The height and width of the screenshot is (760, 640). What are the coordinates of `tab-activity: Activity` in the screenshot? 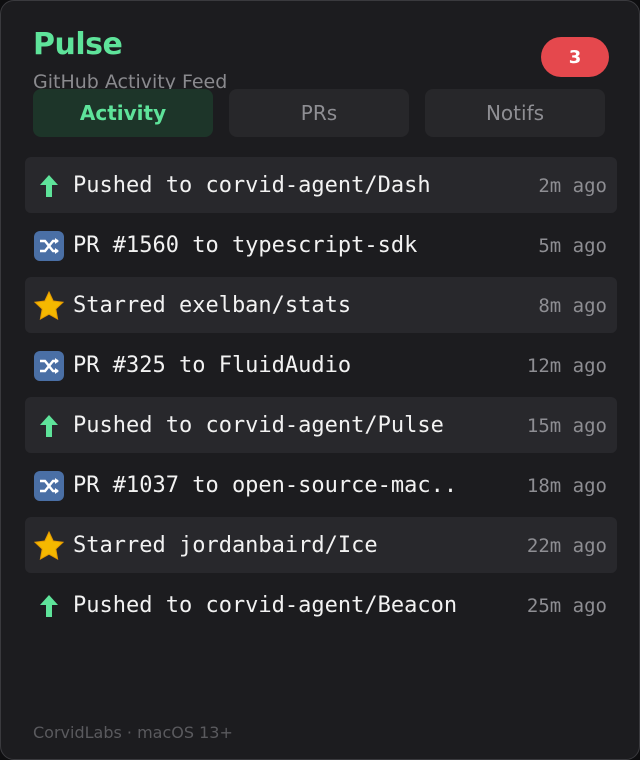 It's located at (123, 113).